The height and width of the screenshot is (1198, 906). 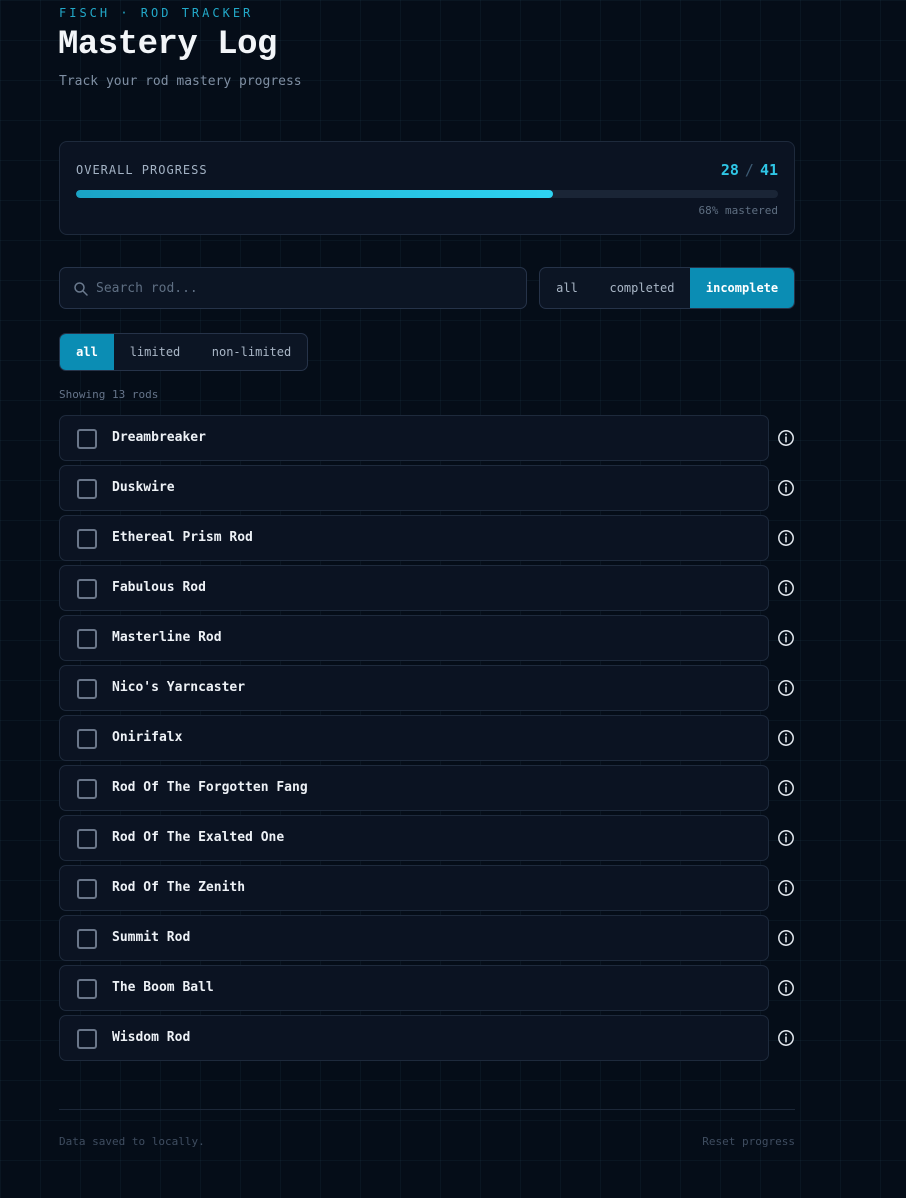 I want to click on rod-name: Rod Of The Forgotten Fang, so click(x=210, y=787).